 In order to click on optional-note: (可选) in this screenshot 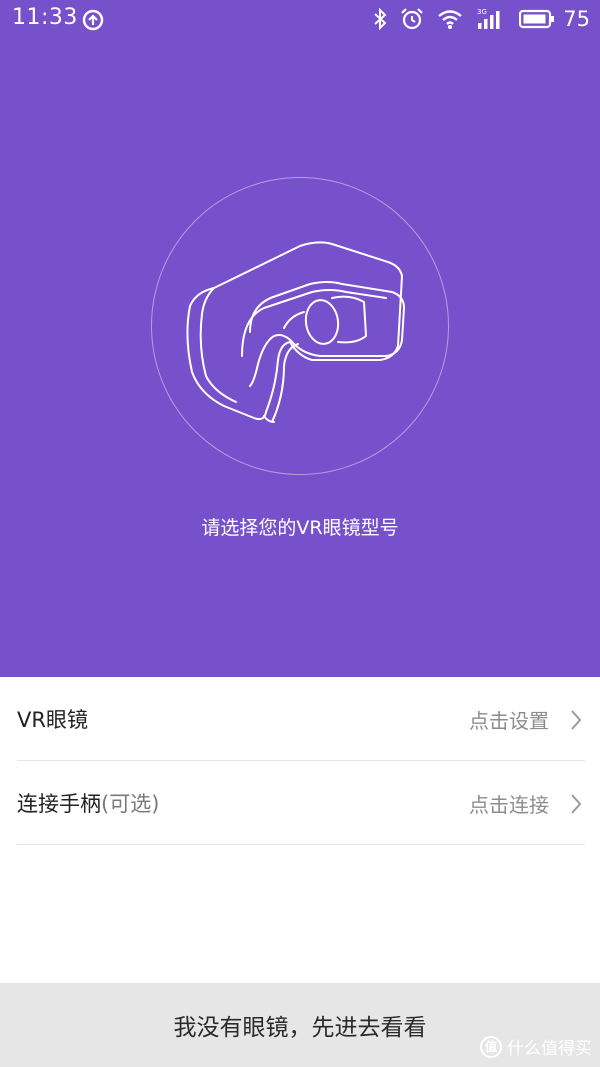, I will do `click(130, 804)`.